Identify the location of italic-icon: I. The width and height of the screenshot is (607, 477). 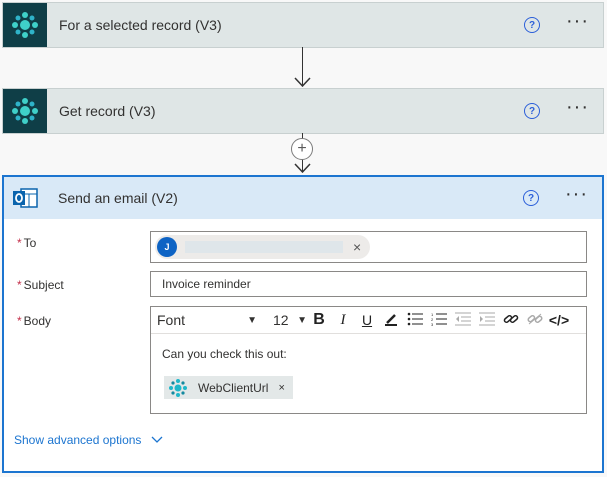
(343, 320).